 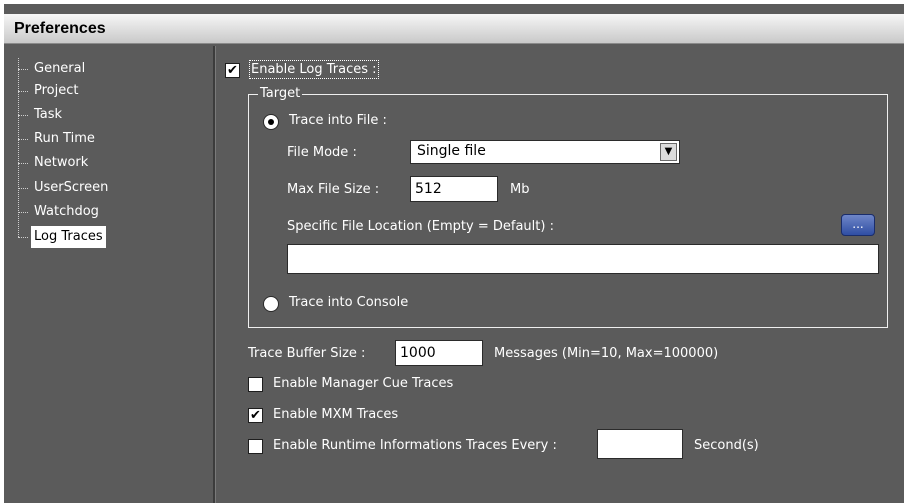 I want to click on manager-cue-traces-label: Enable Manager Cue Traces, so click(x=363, y=383).